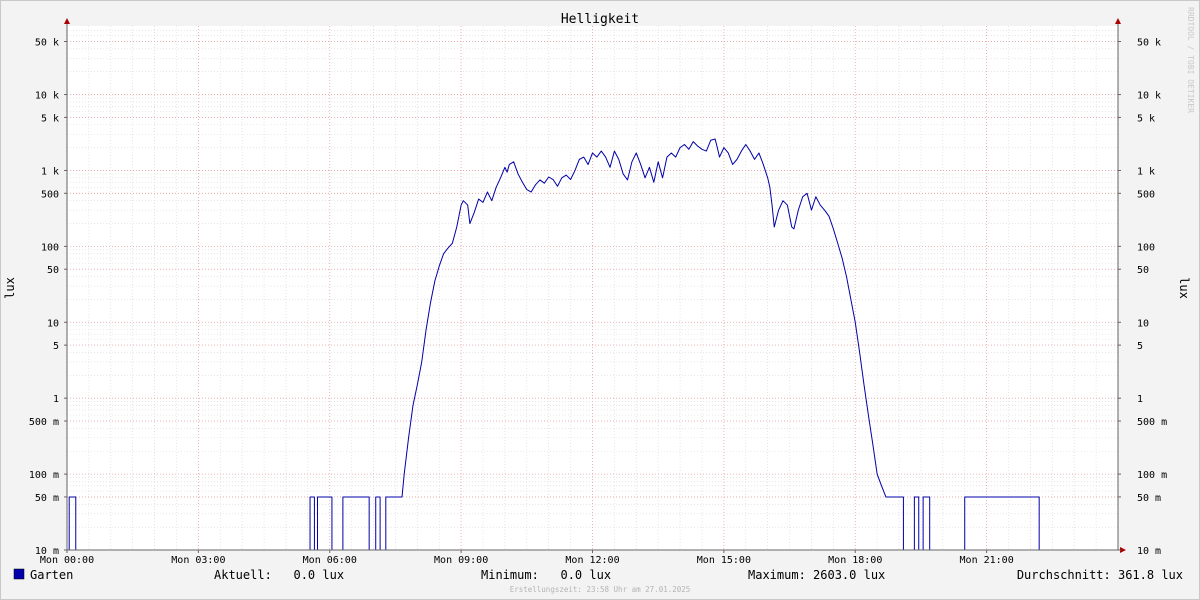  What do you see at coordinates (47, 96) in the screenshot?
I see `y-tick-label-left: 10 k` at bounding box center [47, 96].